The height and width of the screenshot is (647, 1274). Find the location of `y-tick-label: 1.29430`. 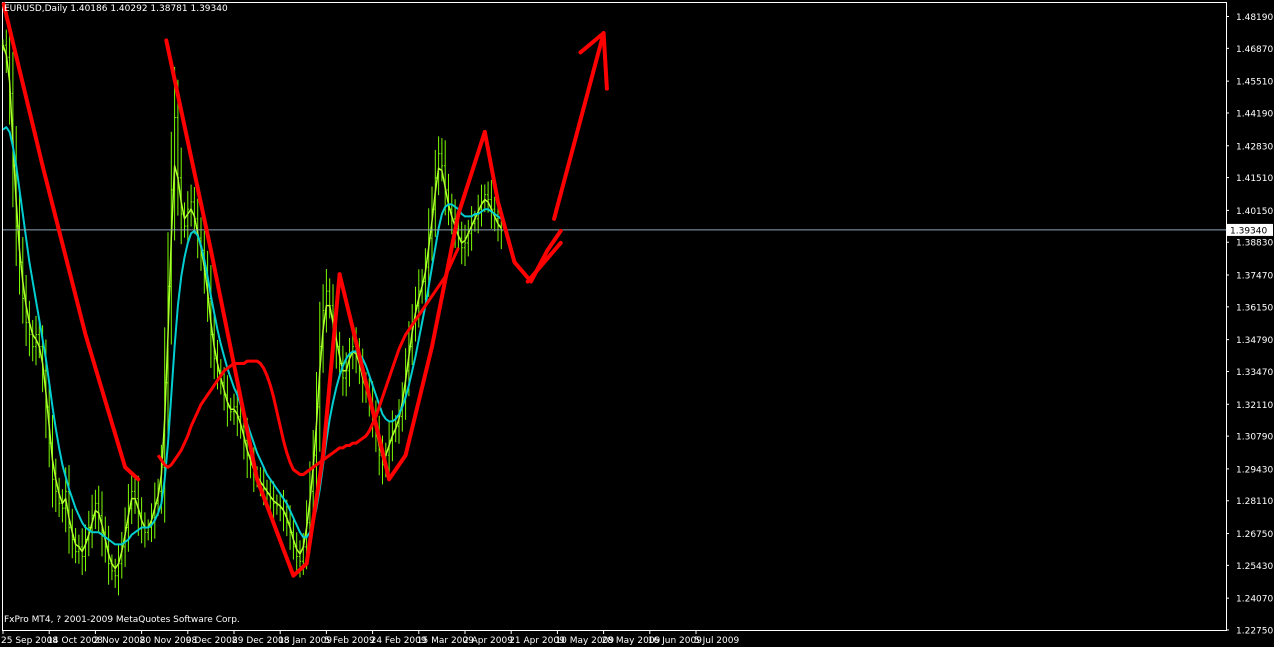

y-tick-label: 1.29430 is located at coordinates (1254, 470).